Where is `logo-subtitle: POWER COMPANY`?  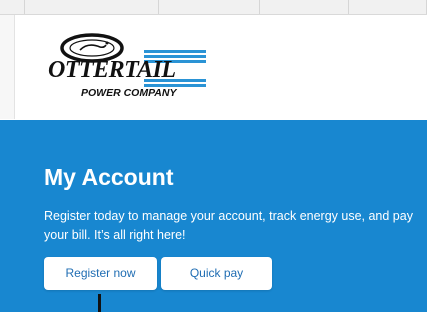 logo-subtitle: POWER COMPANY is located at coordinates (129, 93).